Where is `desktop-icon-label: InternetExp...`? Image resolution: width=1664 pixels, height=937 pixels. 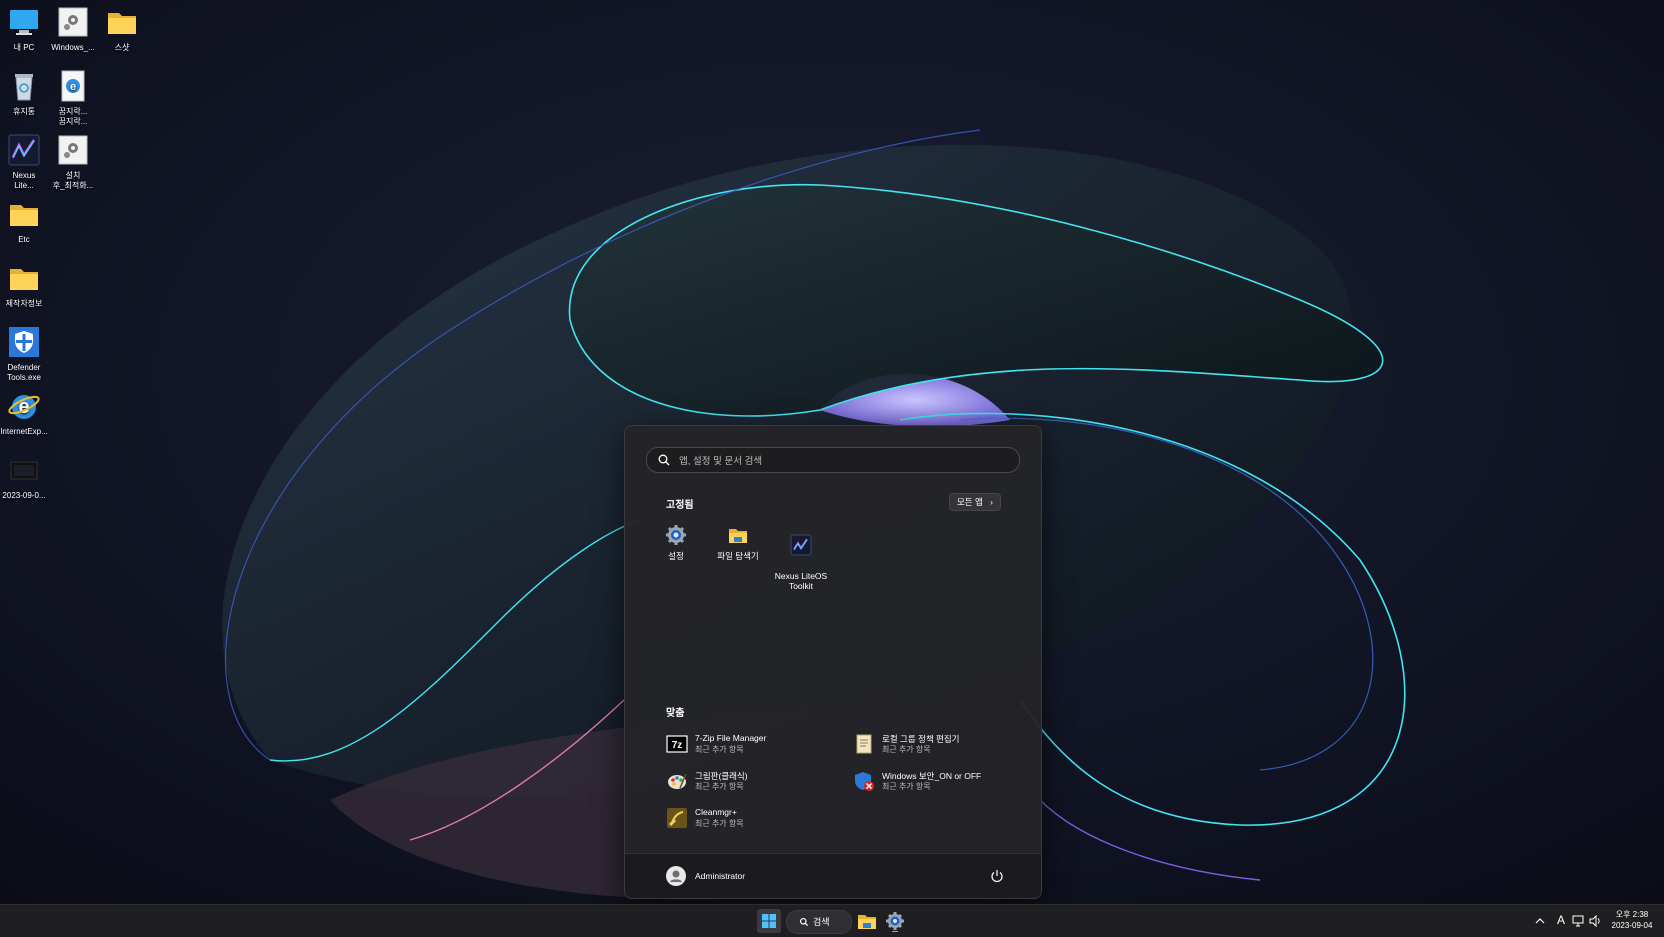 desktop-icon-label: InternetExp... is located at coordinates (24, 431).